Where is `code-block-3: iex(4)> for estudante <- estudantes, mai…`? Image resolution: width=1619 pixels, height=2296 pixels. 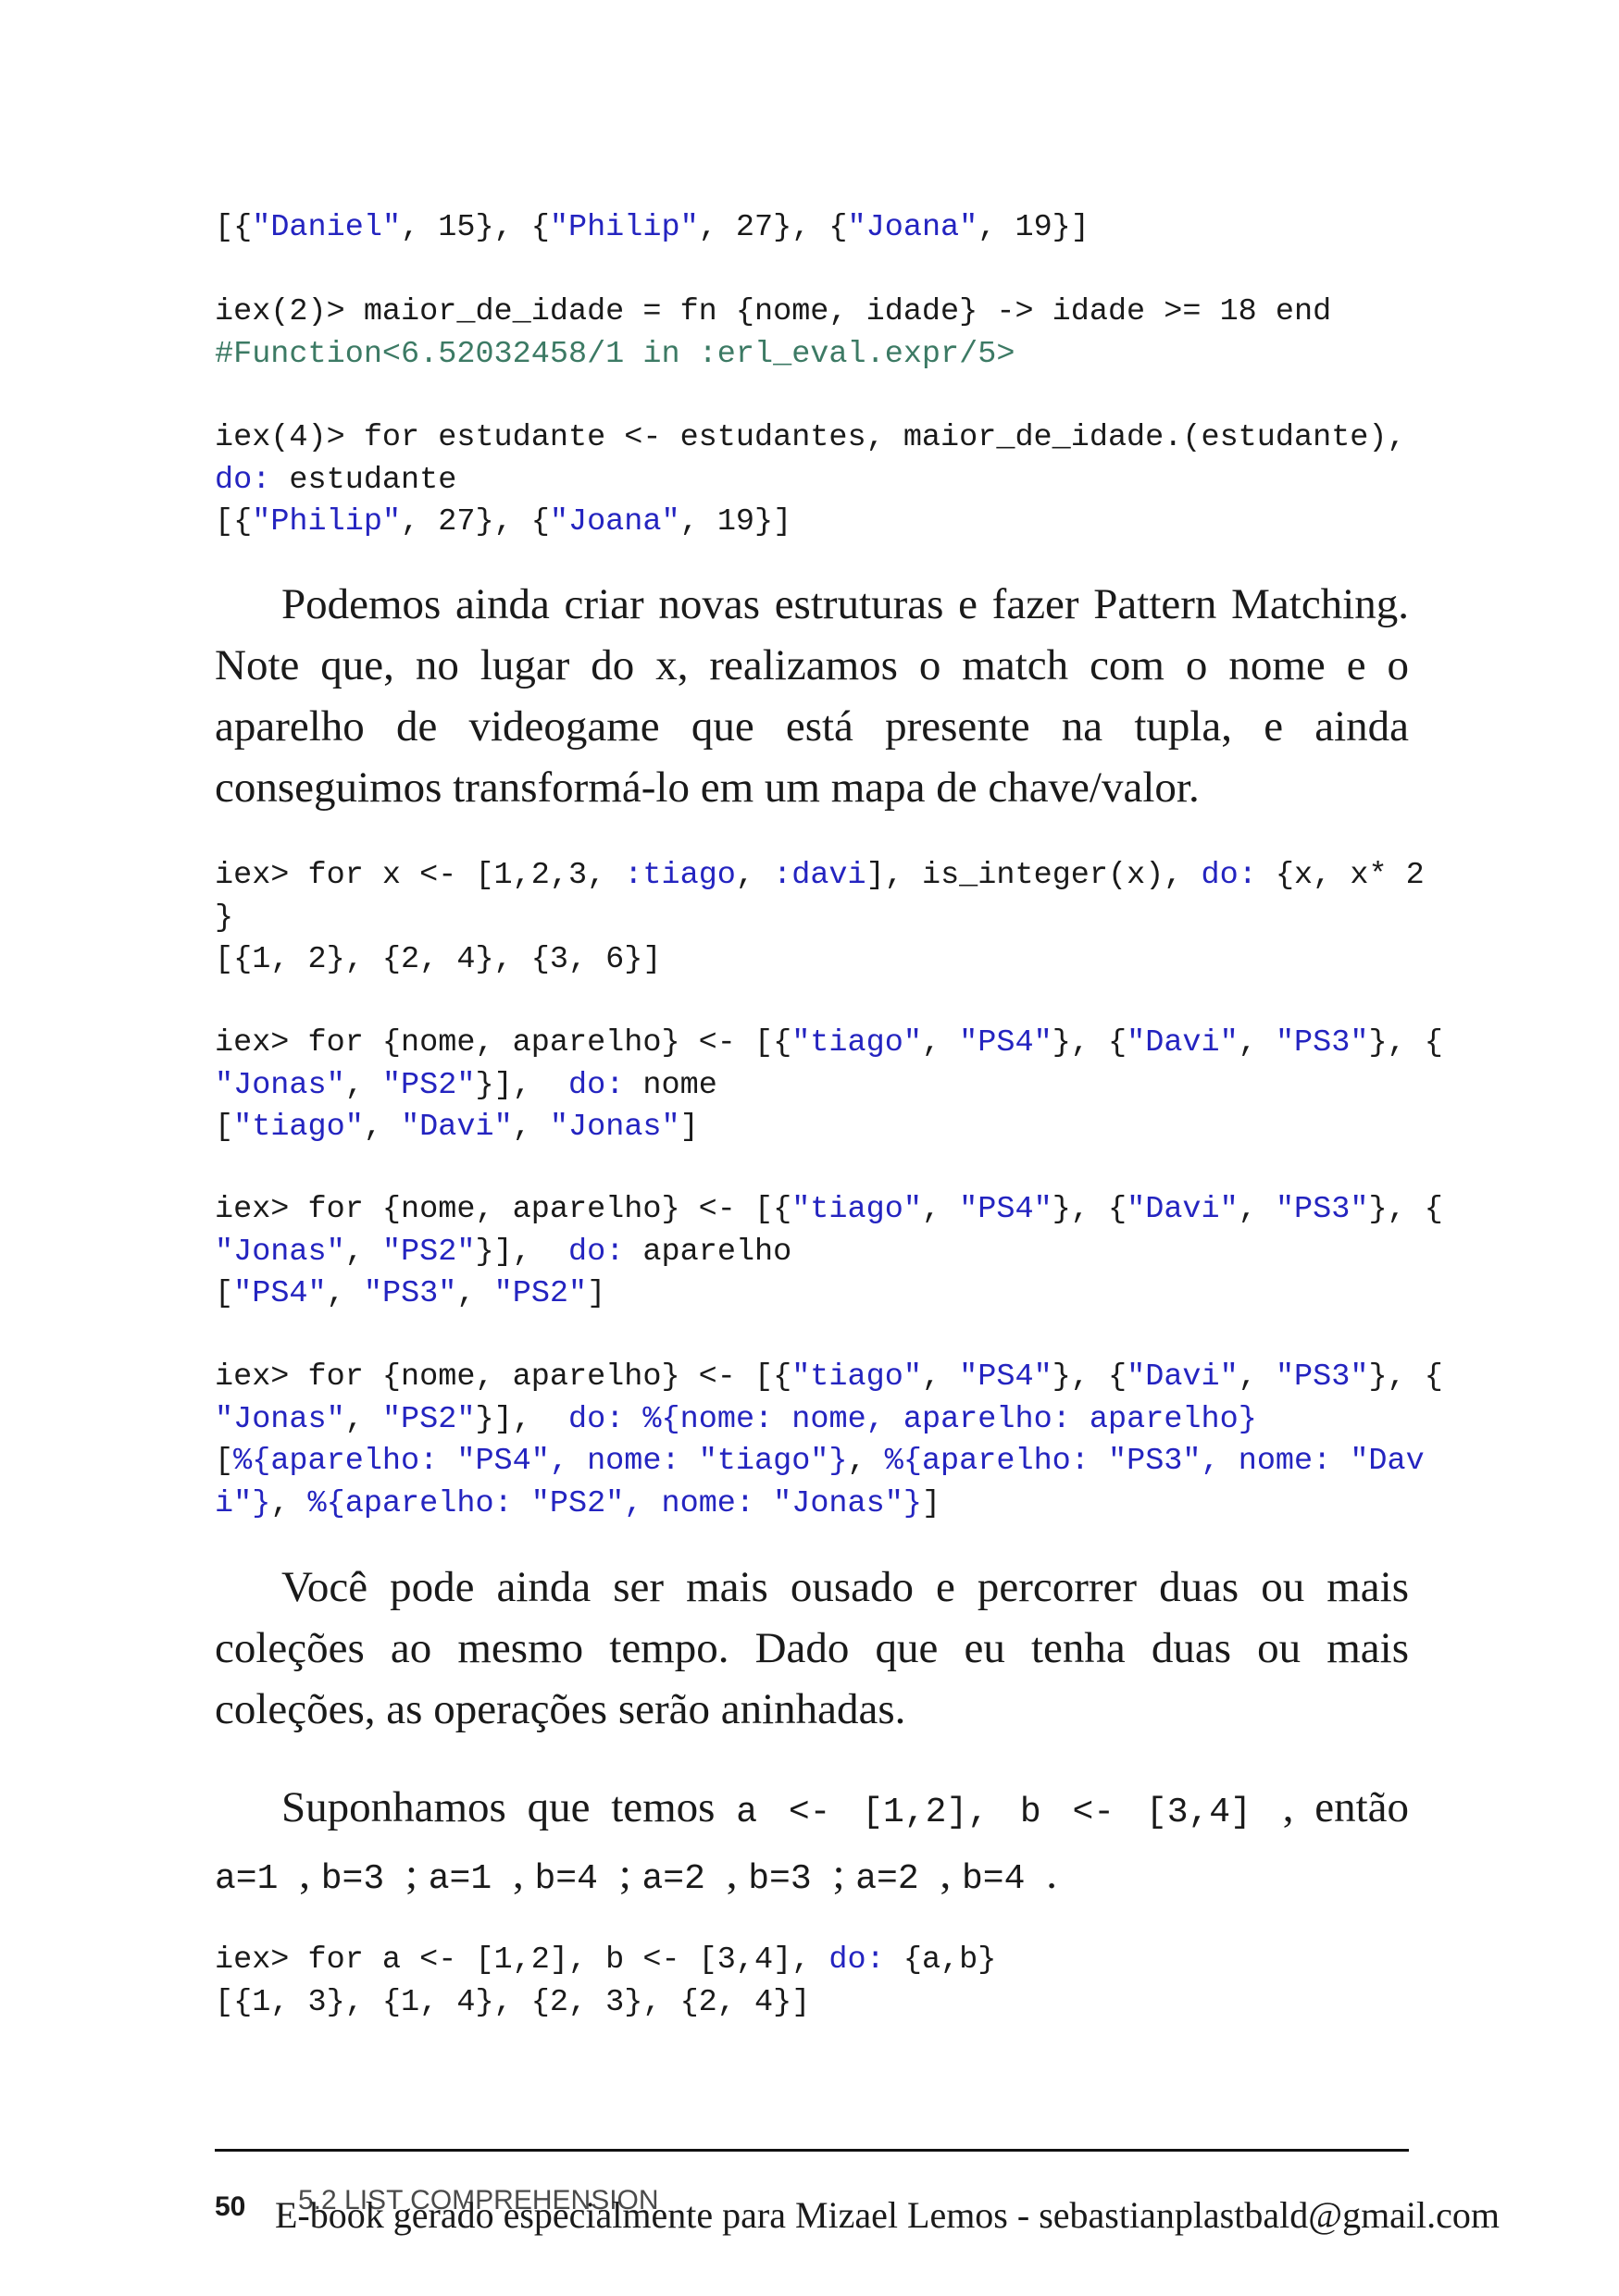
code-block-3: iex(4)> for estudante <- estudantes, mai… is located at coordinates (811, 481).